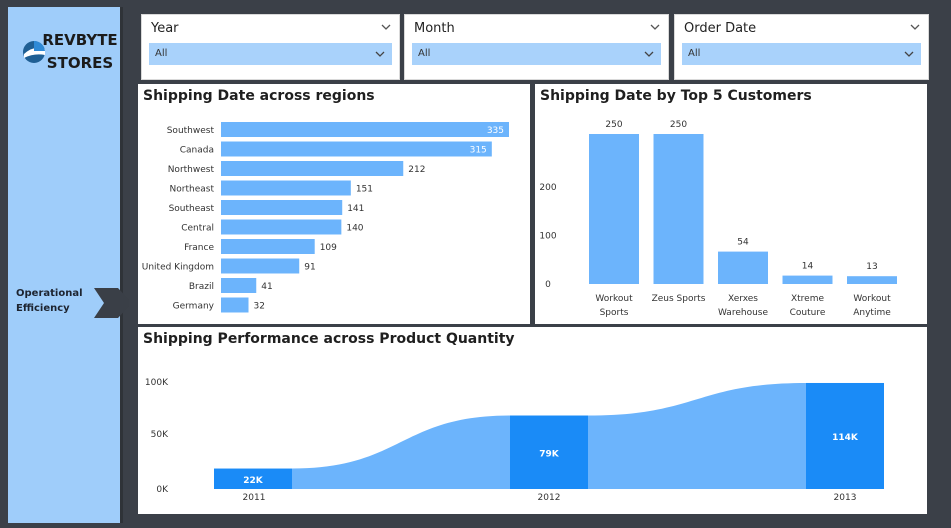 The height and width of the screenshot is (528, 951). Describe the element at coordinates (43, 308) in the screenshot. I see `nav-label-line2: Efficiency` at that location.